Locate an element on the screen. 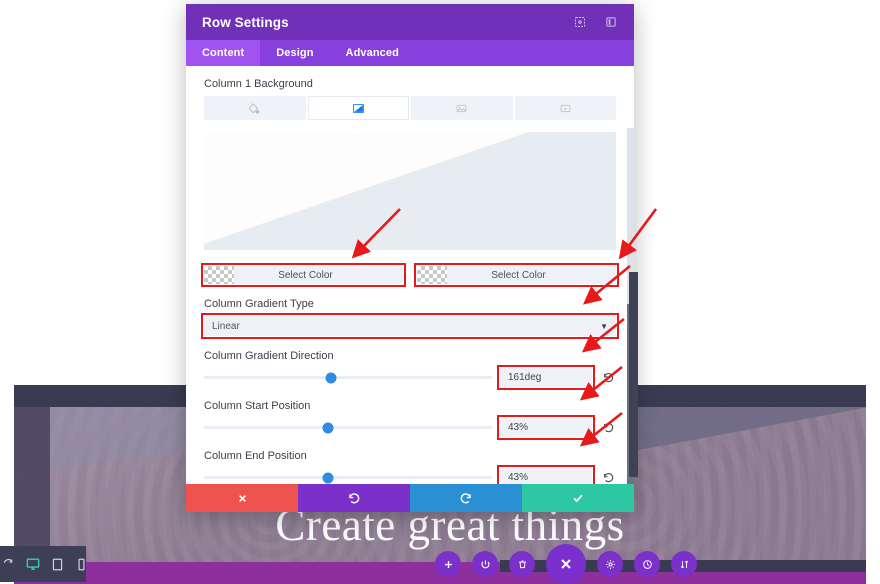 Image resolution: width=880 pixels, height=584 pixels. expand-icon is located at coordinates (580, 22).